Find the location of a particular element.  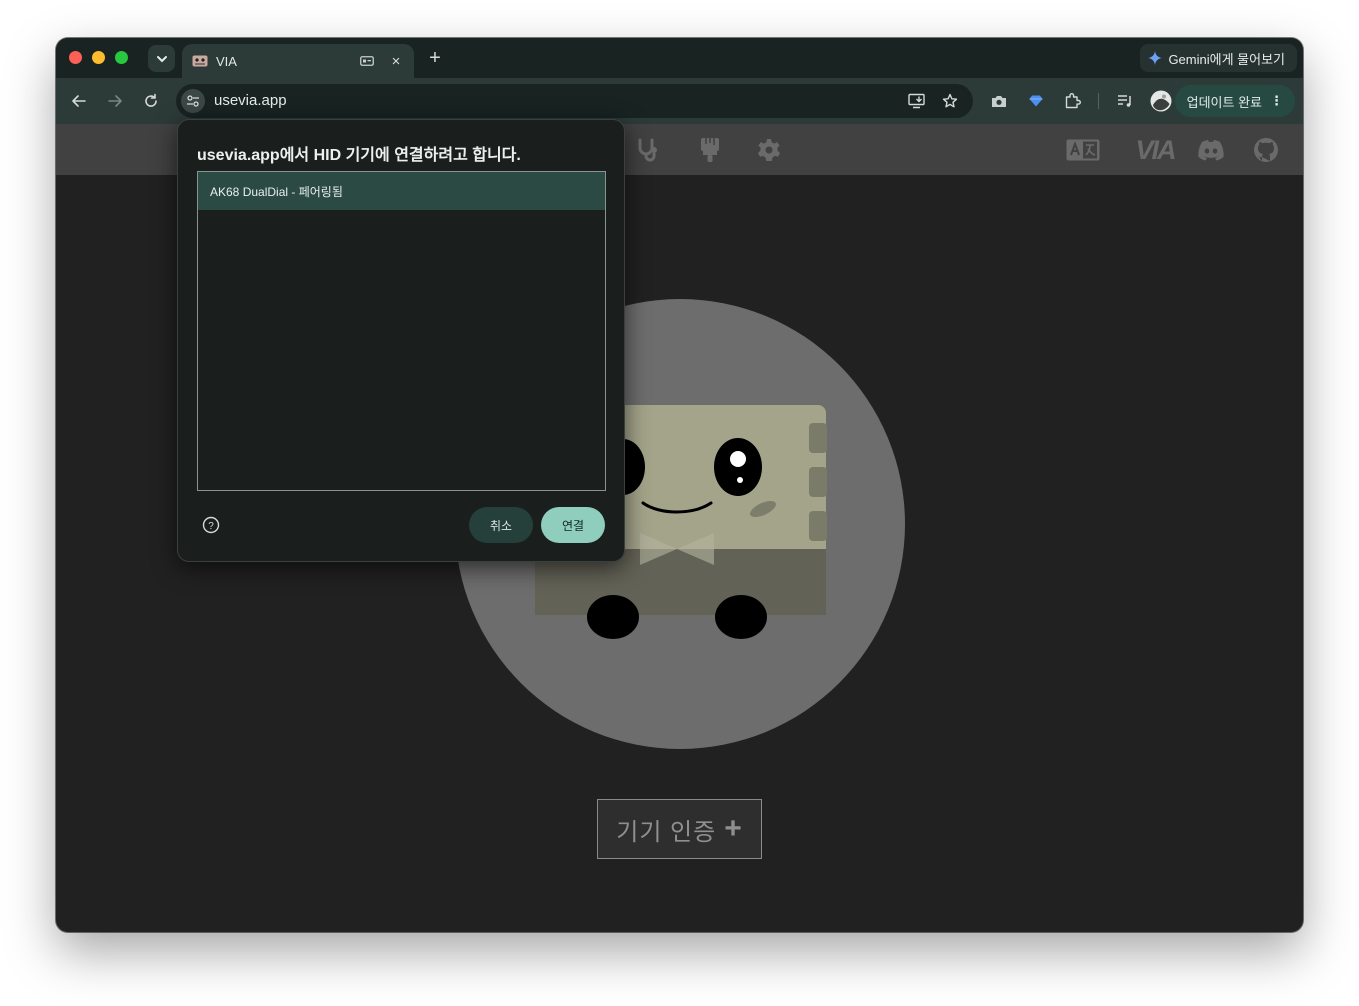

url-text: usevia.app is located at coordinates (250, 100).